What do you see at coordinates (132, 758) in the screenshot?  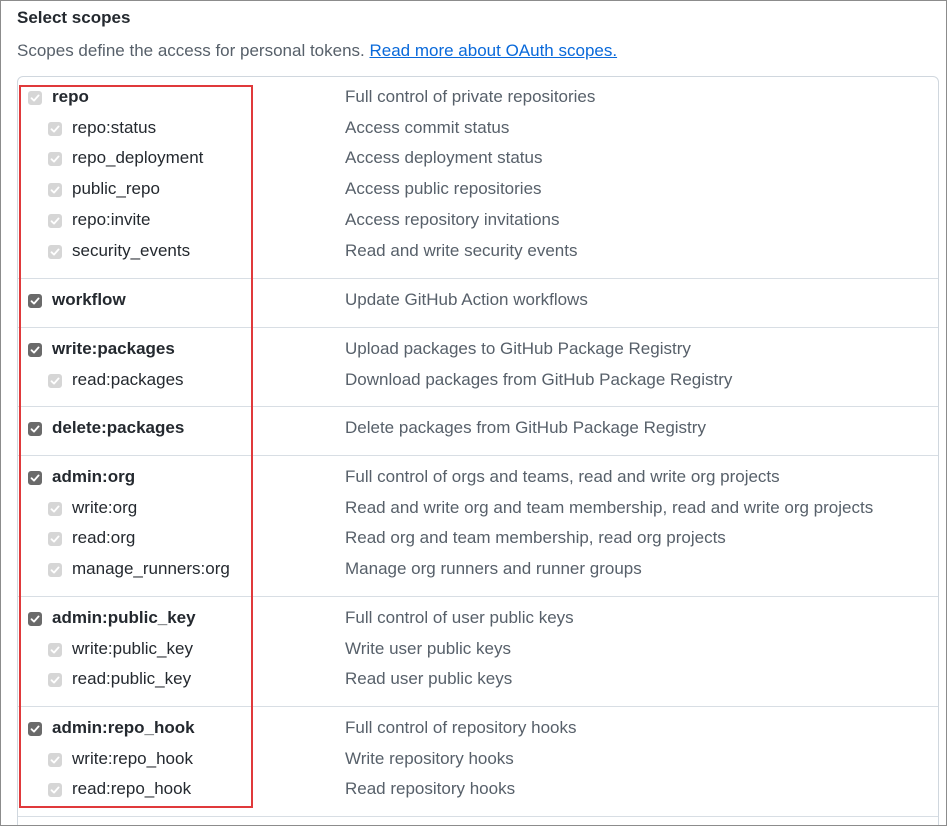 I see `sub-scope-name: write:repo_hook` at bounding box center [132, 758].